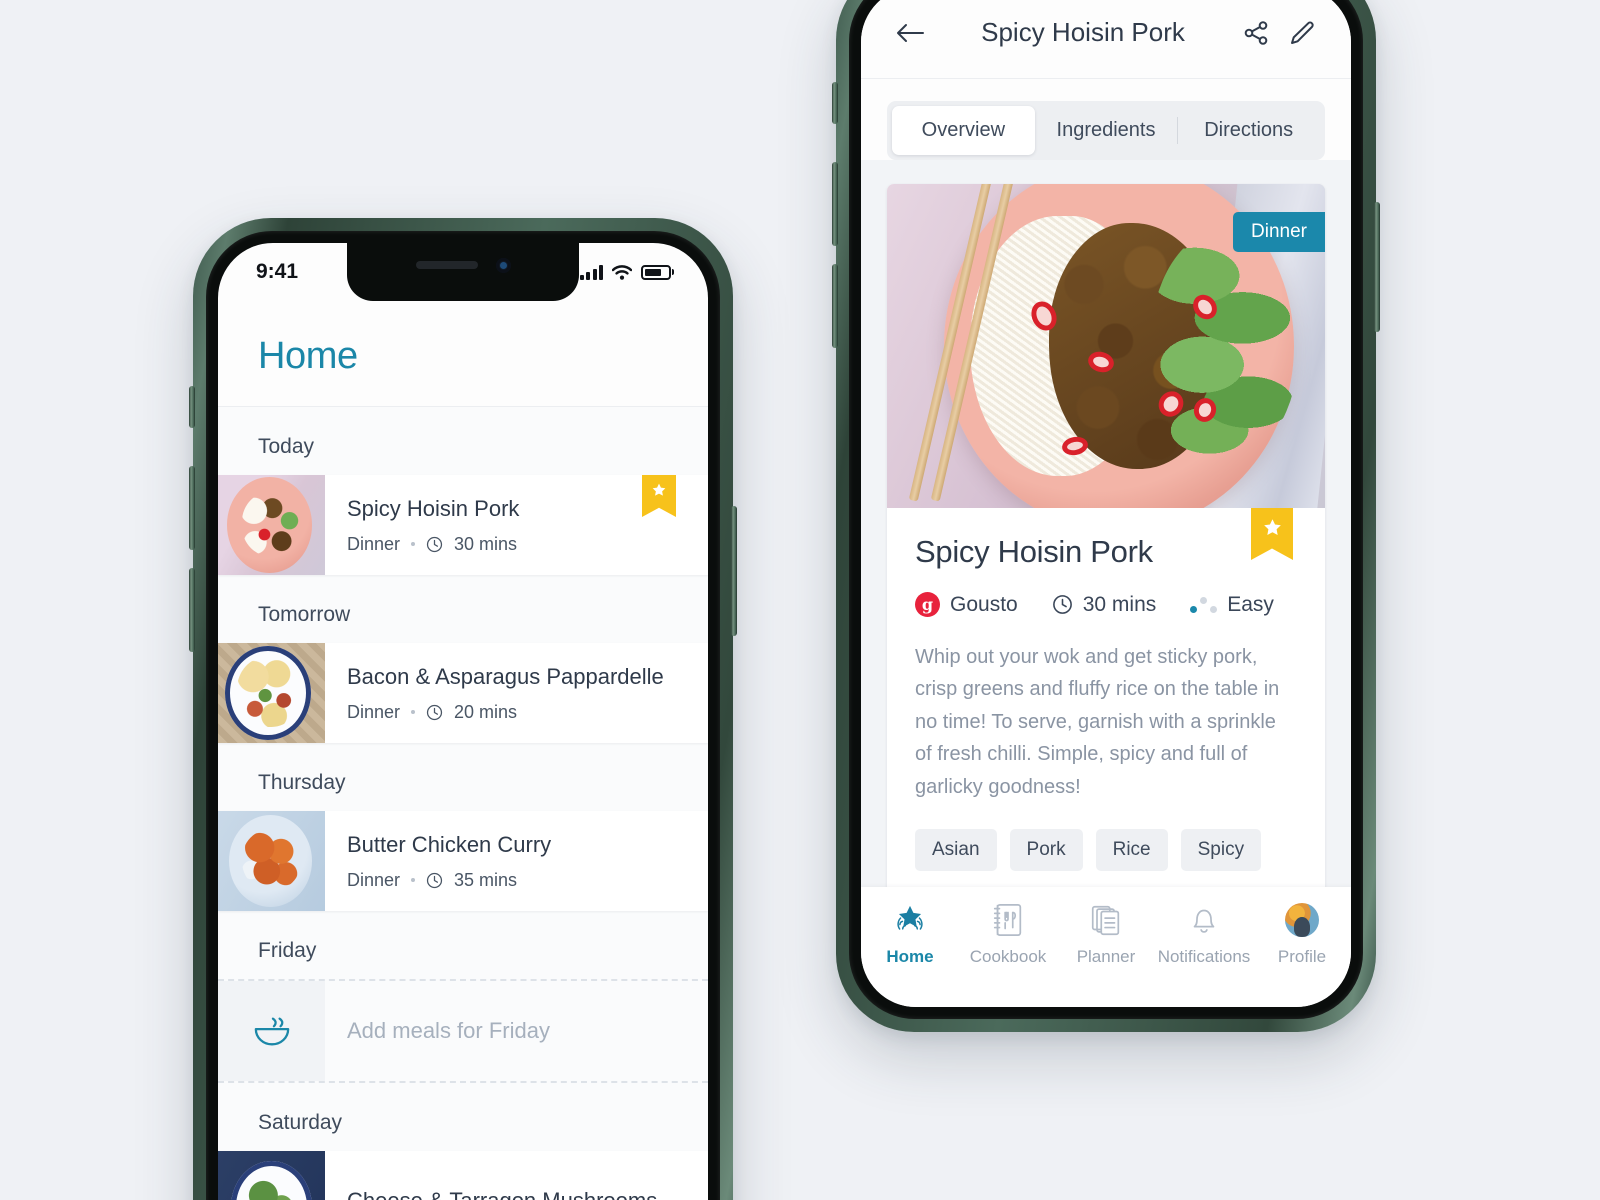 The image size is (1600, 1200). Describe the element at coordinates (287, 950) in the screenshot. I see `day-heading-friday: Friday` at that location.